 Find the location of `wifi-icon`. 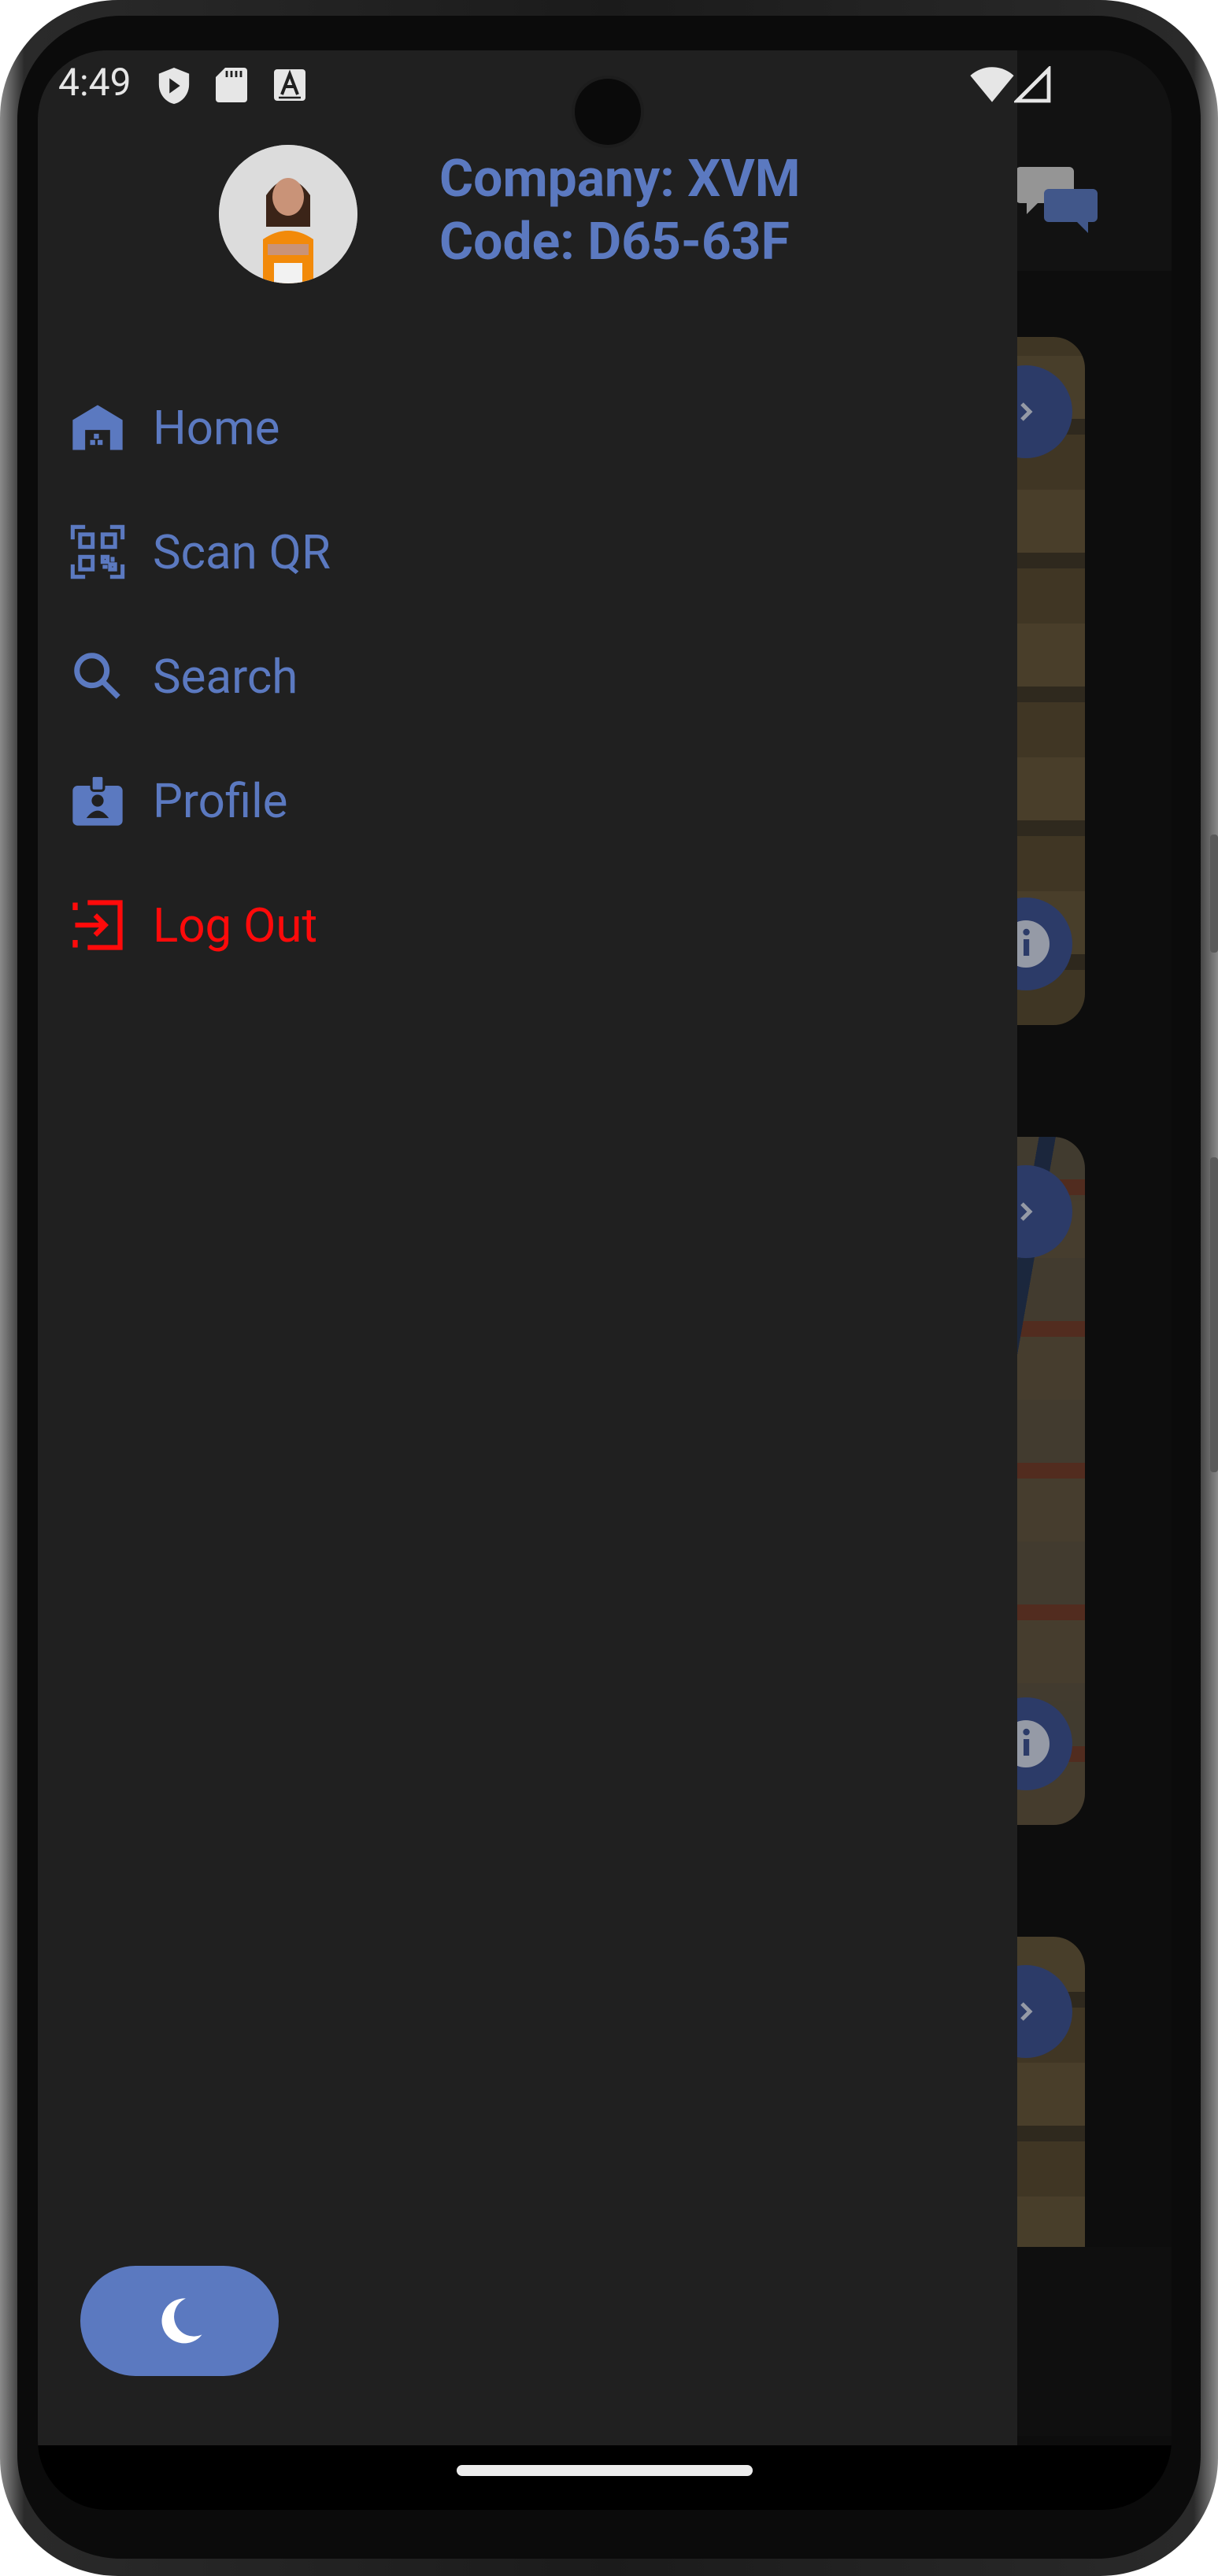

wifi-icon is located at coordinates (992, 84).